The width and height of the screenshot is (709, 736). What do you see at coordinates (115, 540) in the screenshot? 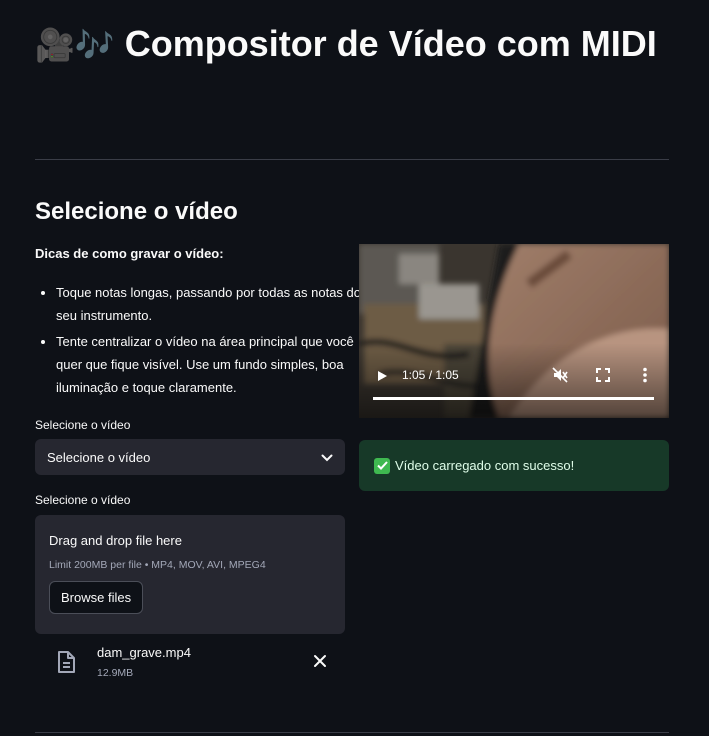
I see `dropzone-instructions: Drag and drop file here` at bounding box center [115, 540].